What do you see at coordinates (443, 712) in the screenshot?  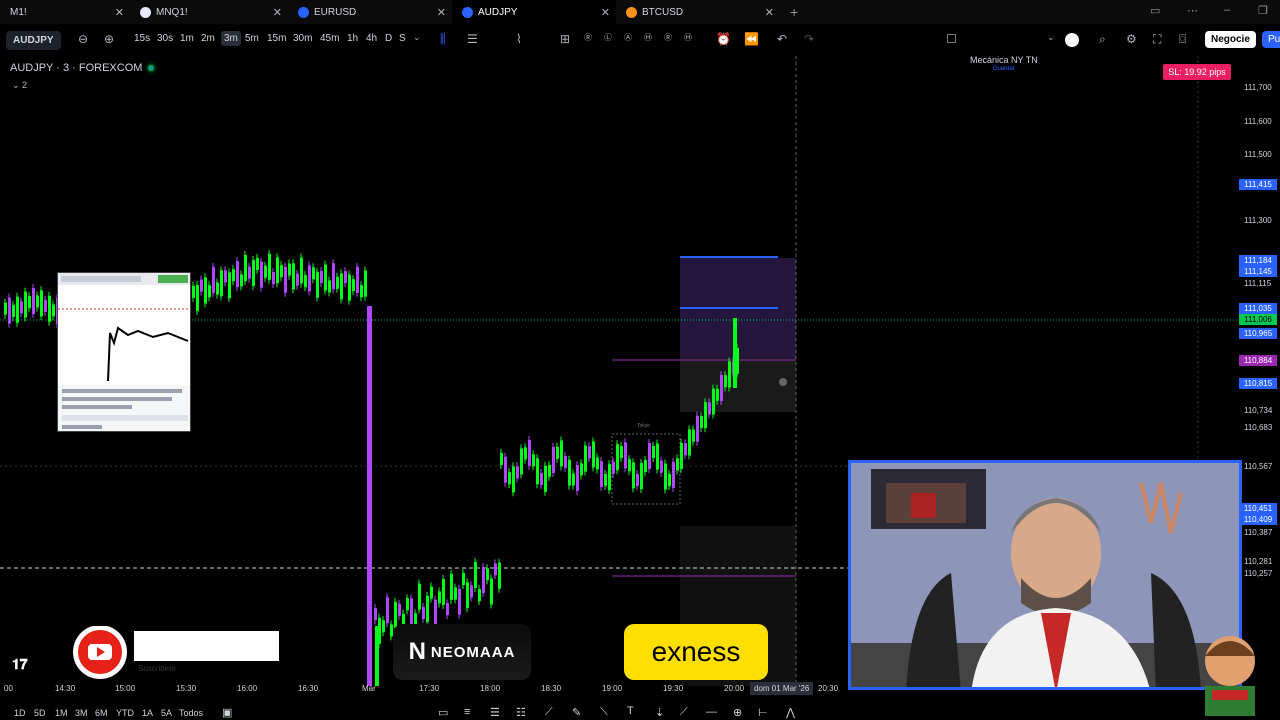 I see `rectangle-tool-icon: ▭` at bounding box center [443, 712].